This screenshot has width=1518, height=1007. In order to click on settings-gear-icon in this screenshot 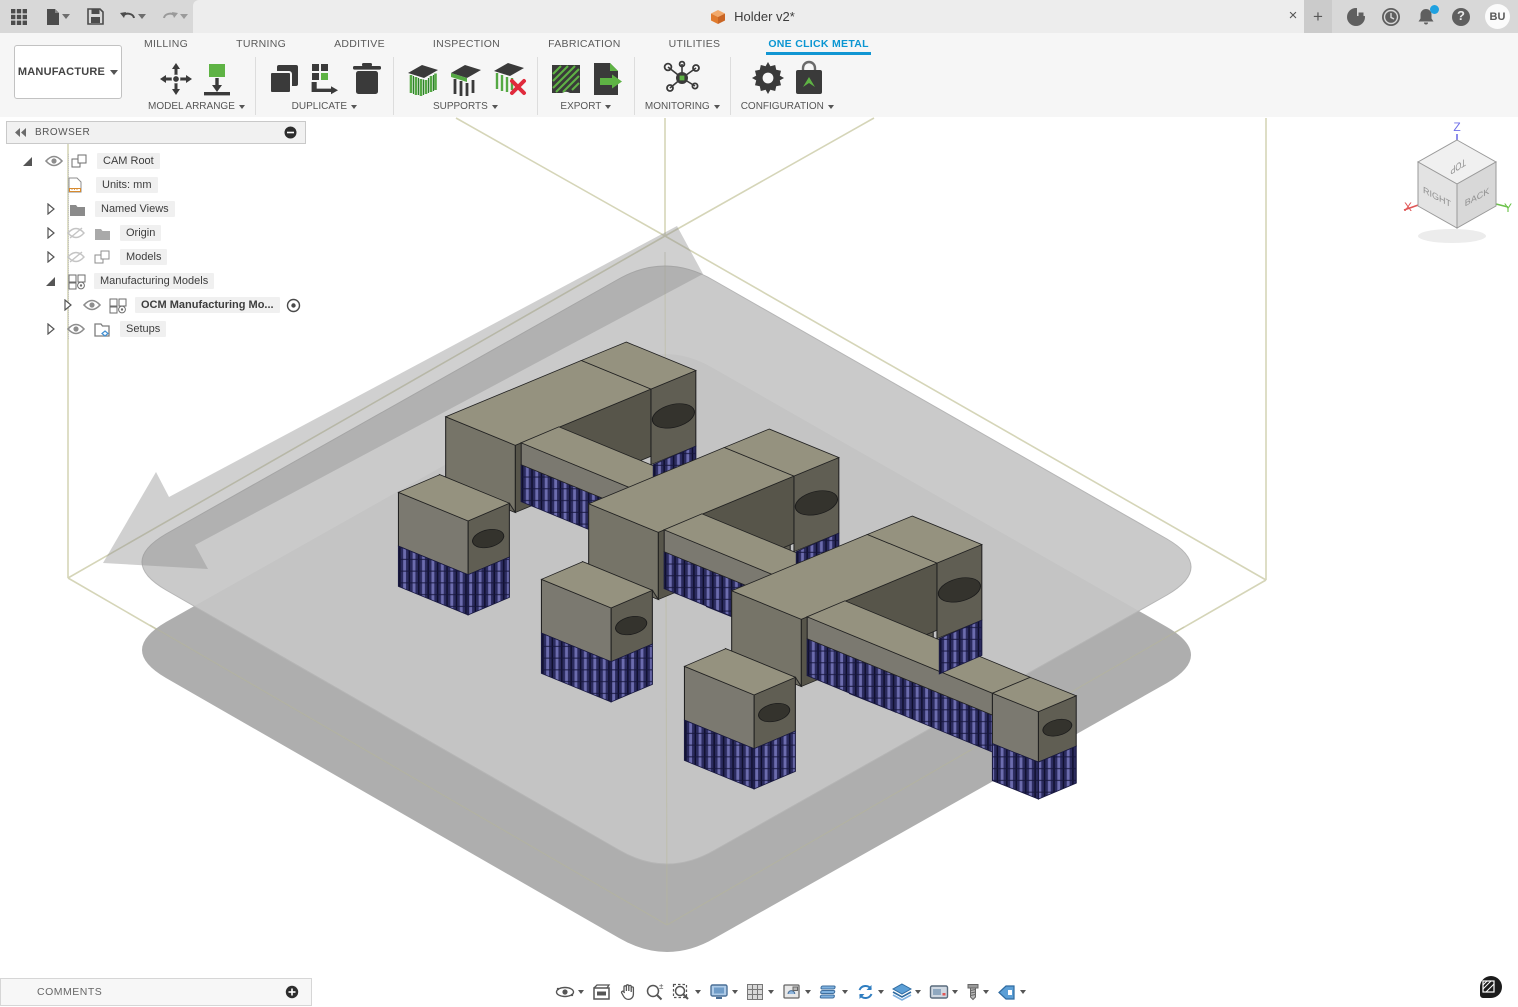, I will do `click(768, 78)`.